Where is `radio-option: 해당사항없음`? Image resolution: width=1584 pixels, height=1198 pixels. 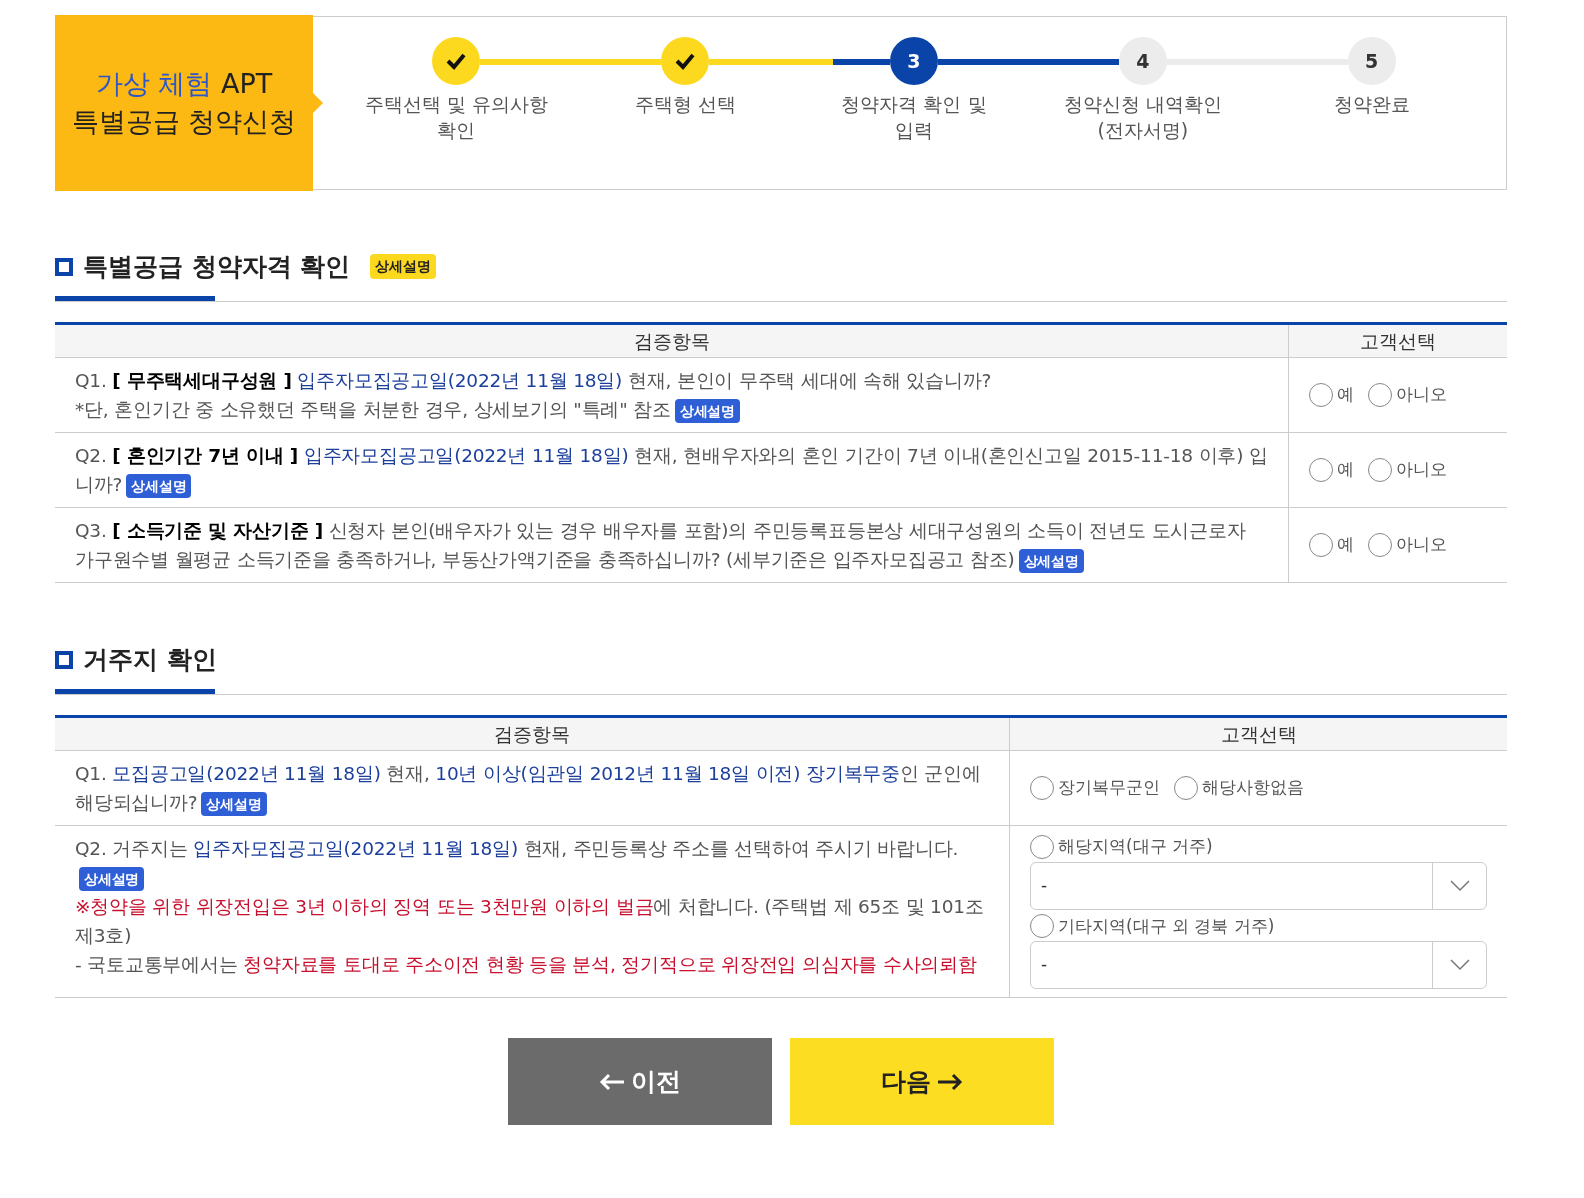
radio-option: 해당사항없음 is located at coordinates (1239, 788).